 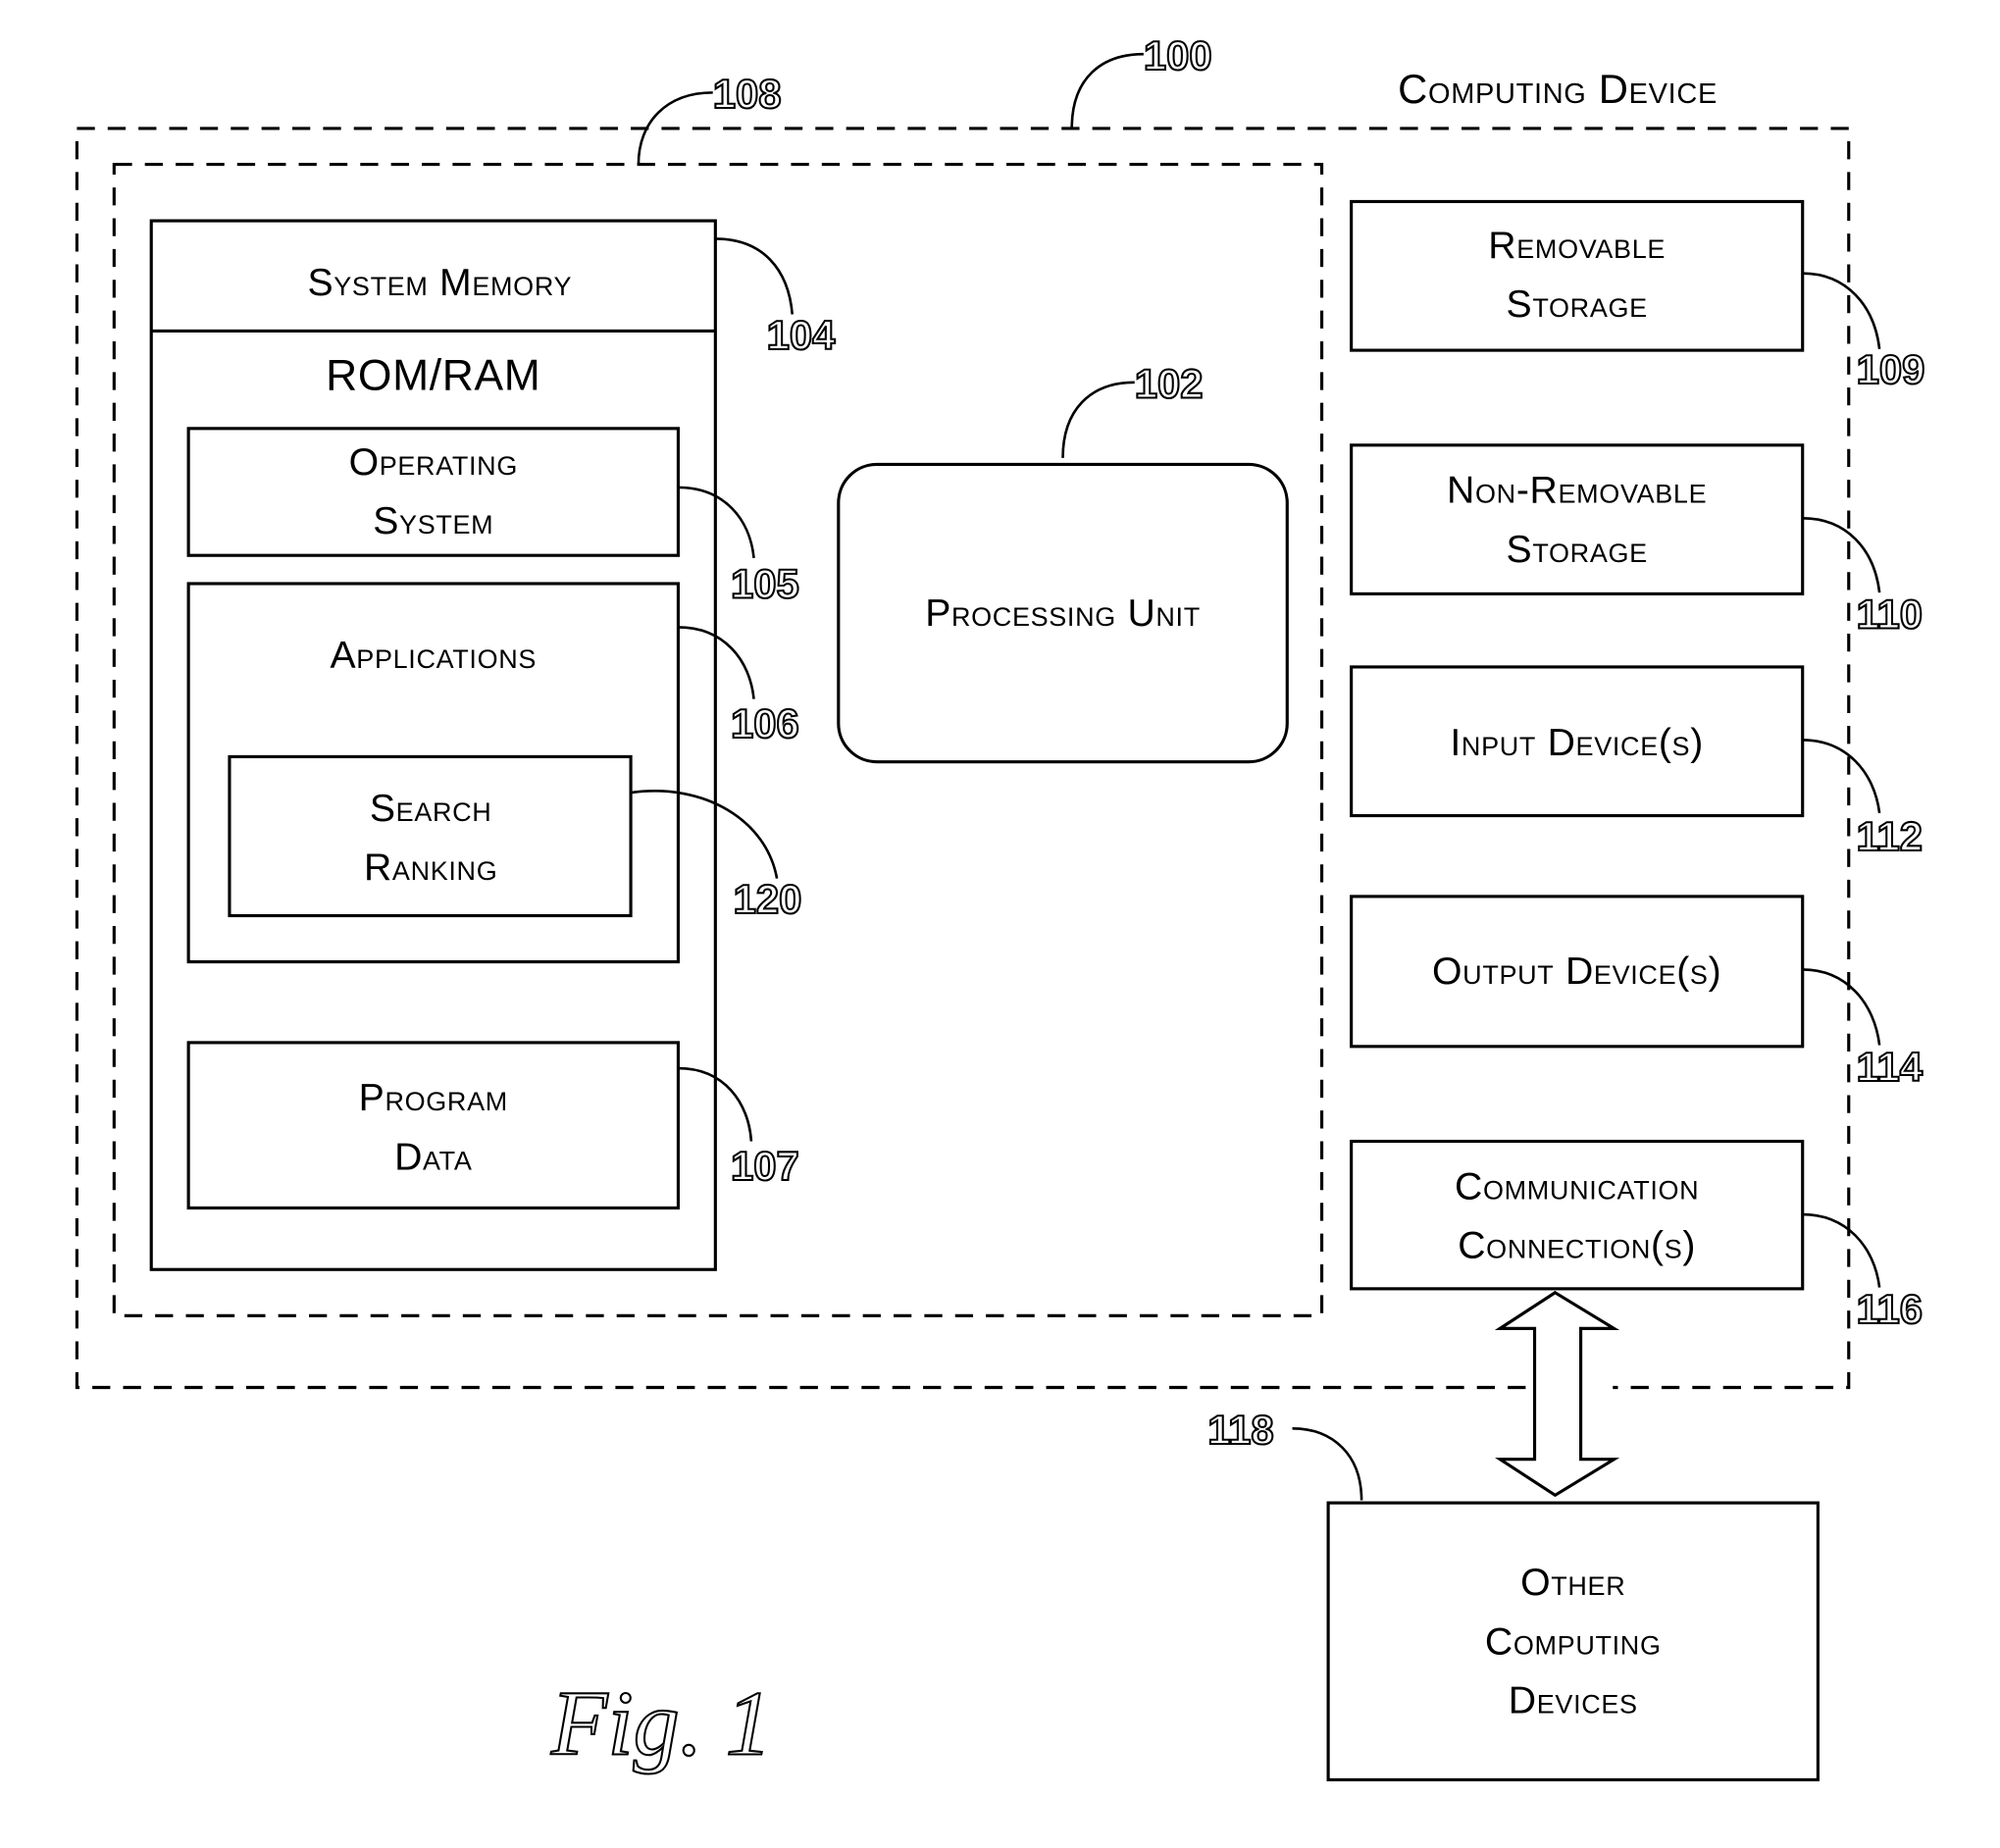 What do you see at coordinates (1890, 836) in the screenshot?
I see `ref-112: 112` at bounding box center [1890, 836].